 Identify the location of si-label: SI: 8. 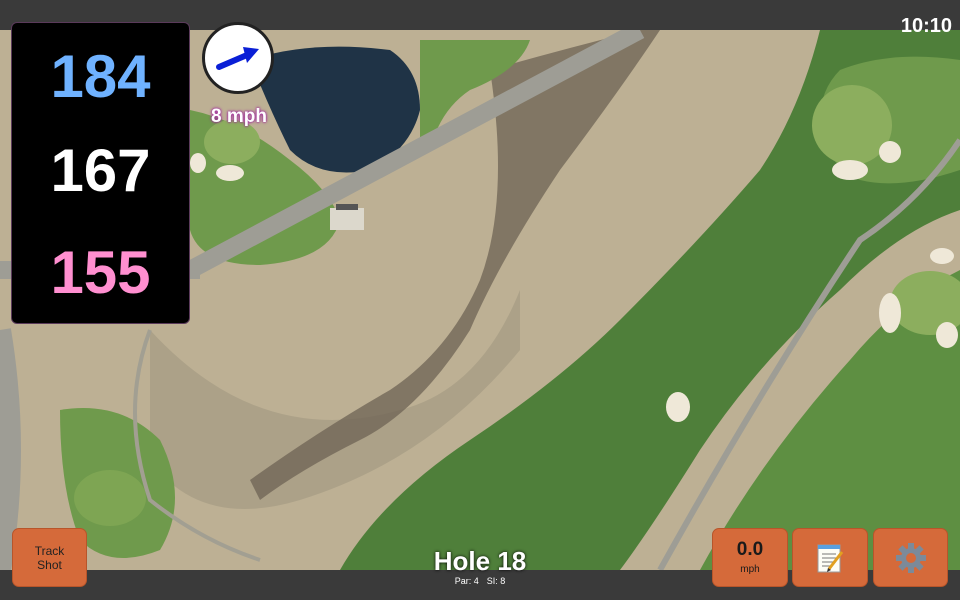
(496, 581).